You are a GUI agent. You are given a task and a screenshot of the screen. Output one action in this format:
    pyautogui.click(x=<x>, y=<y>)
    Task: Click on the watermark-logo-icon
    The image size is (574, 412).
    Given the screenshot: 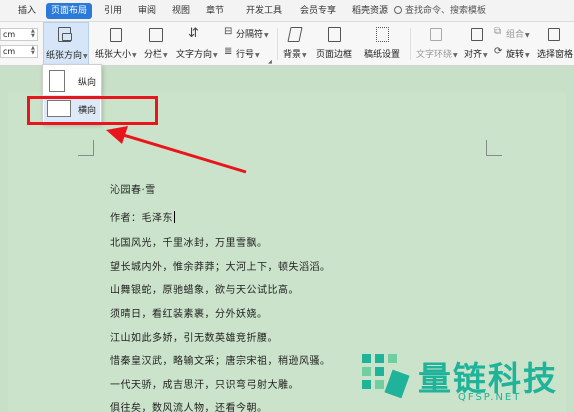 What is the action you would take?
    pyautogui.click(x=386, y=376)
    